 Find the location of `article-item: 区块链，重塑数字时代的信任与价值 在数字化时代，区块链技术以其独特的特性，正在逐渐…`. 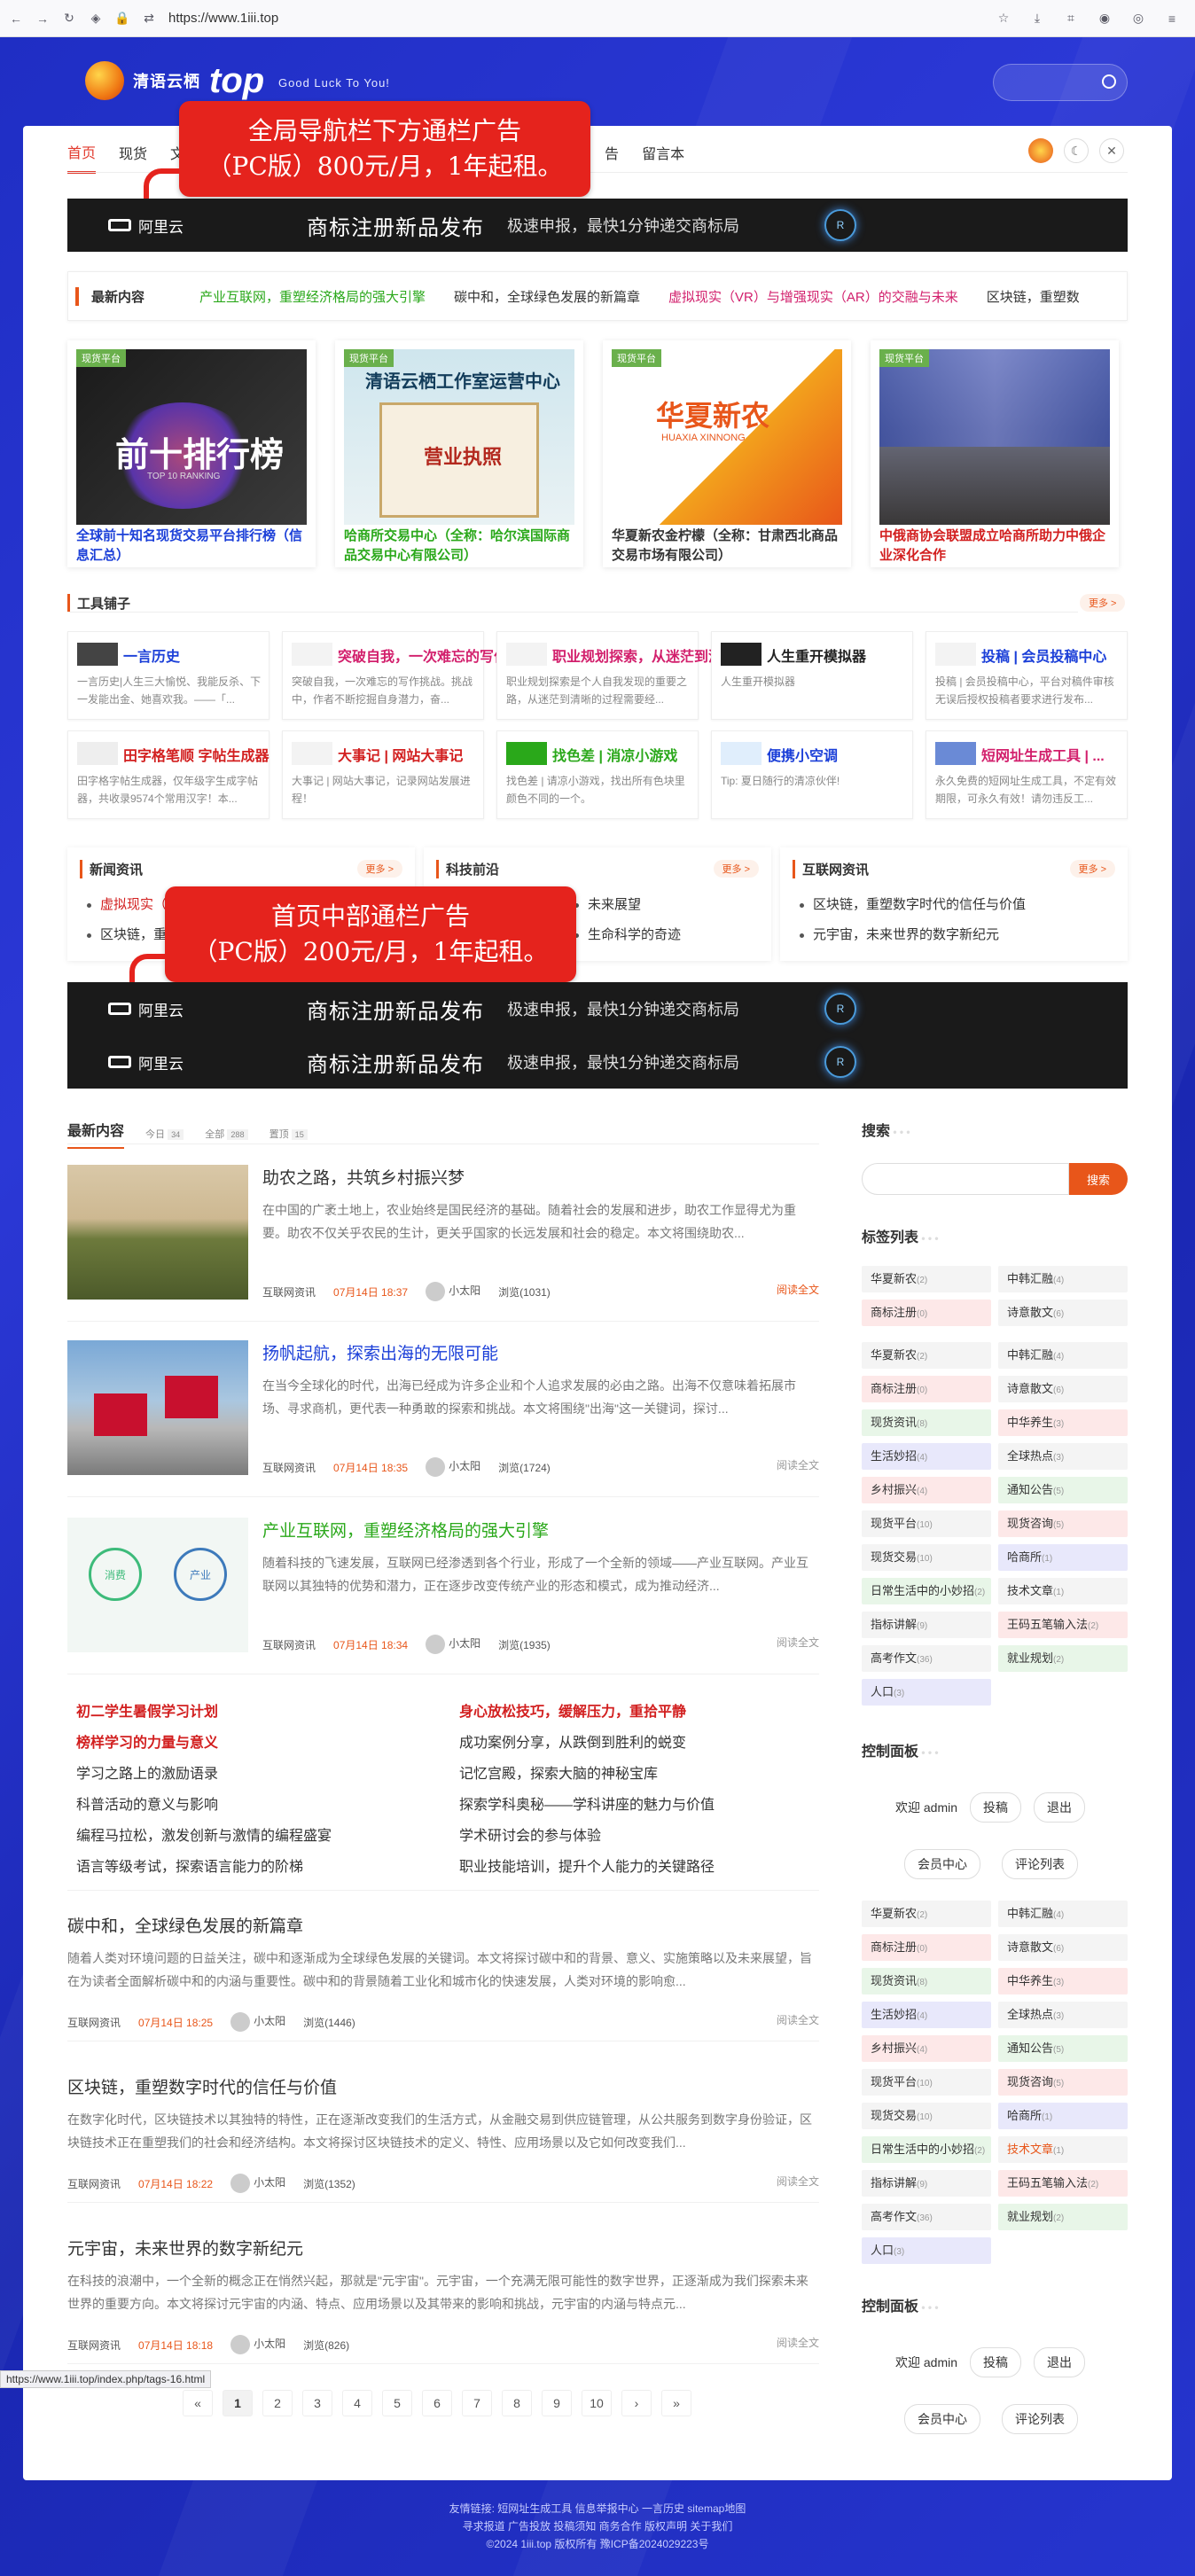

article-item: 区块链，重塑数字时代的信任与价值 在数字化时代，区块链技术以其独特的特性，正在逐渐… is located at coordinates (443, 2145).